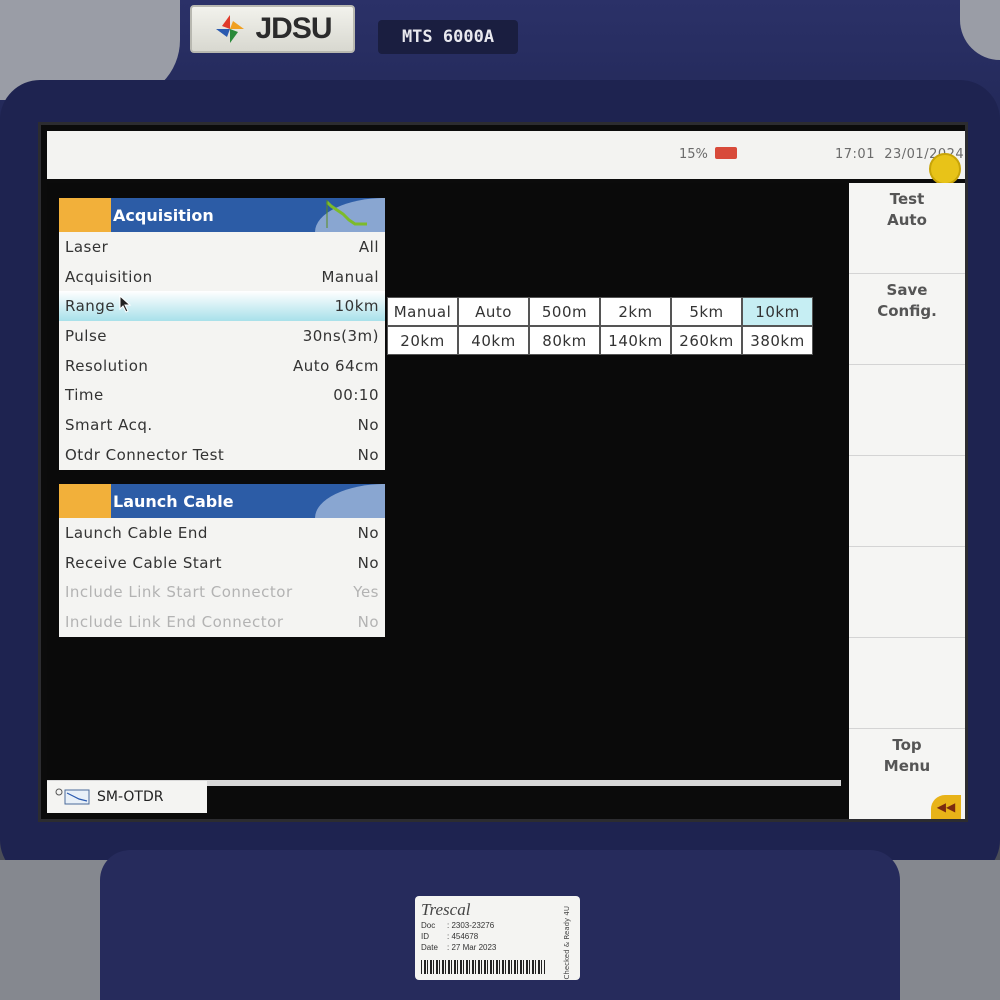 Image resolution: width=1000 pixels, height=1000 pixels. I want to click on softkey-column: Test Auto Save Config. Top Menu, so click(907, 501).